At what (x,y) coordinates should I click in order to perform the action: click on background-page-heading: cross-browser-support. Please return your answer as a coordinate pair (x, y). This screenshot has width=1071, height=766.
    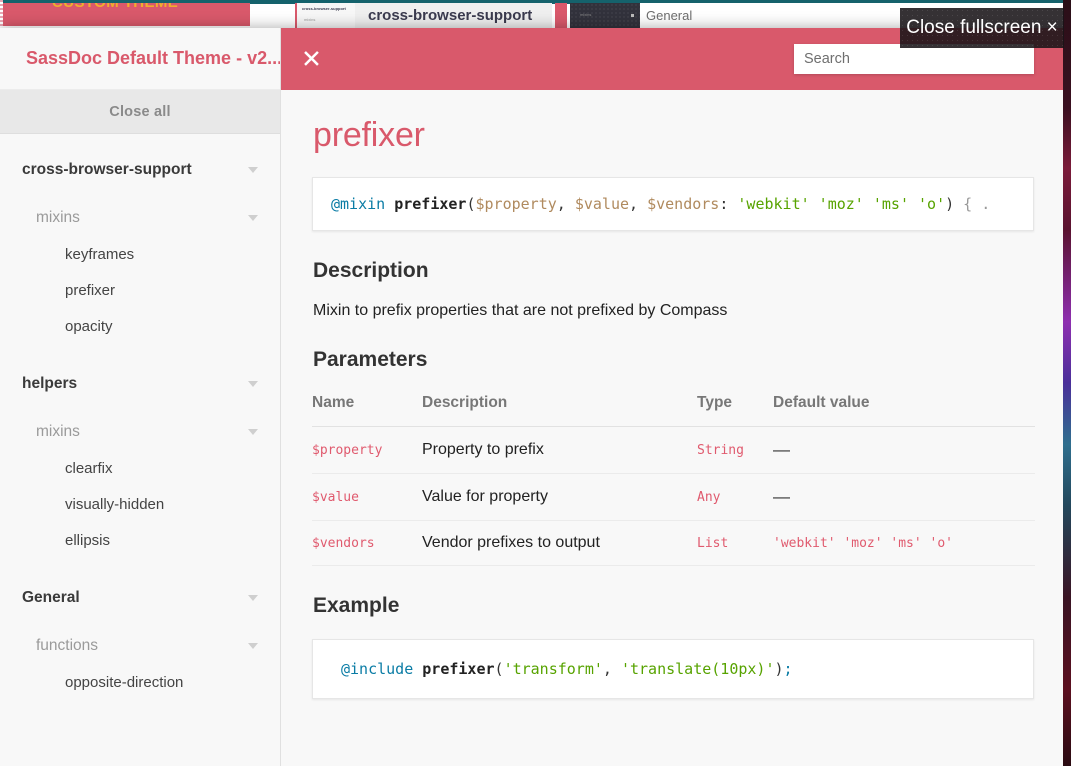
    Looking at the image, I should click on (453, 15).